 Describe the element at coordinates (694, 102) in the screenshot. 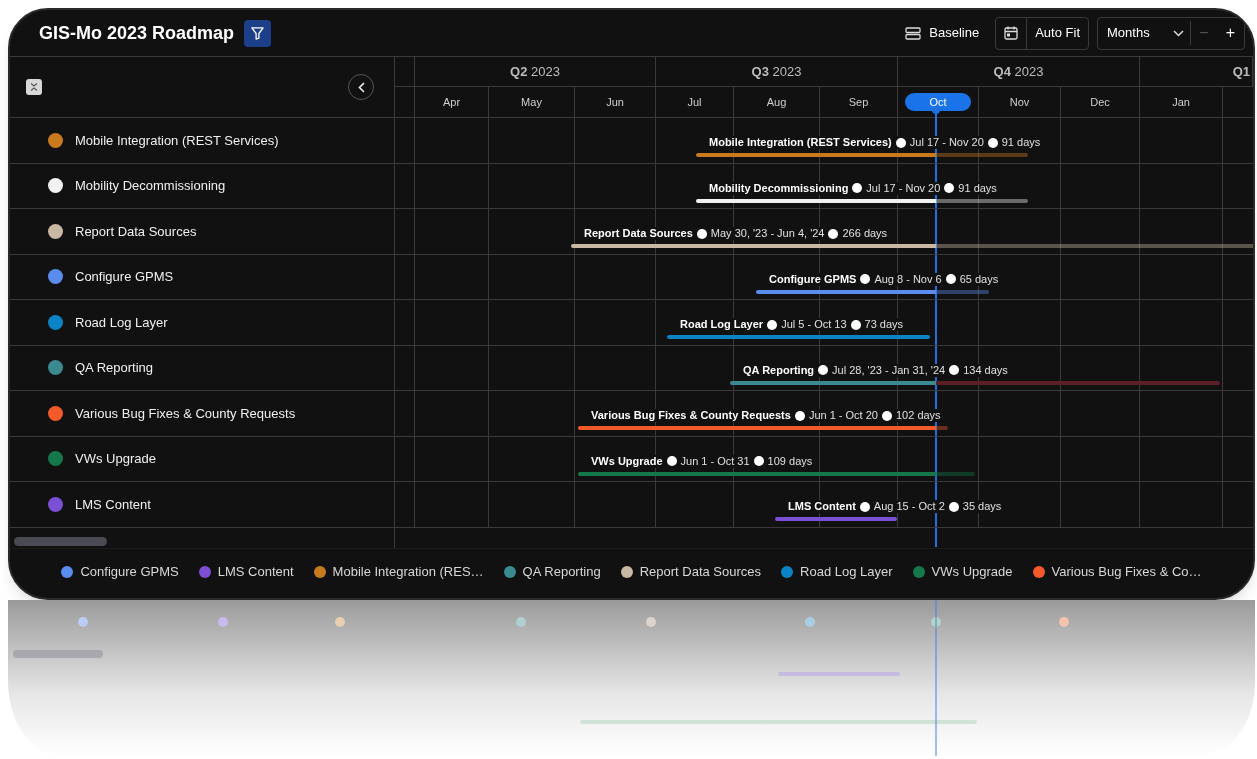

I see `month-tab: Jul` at that location.